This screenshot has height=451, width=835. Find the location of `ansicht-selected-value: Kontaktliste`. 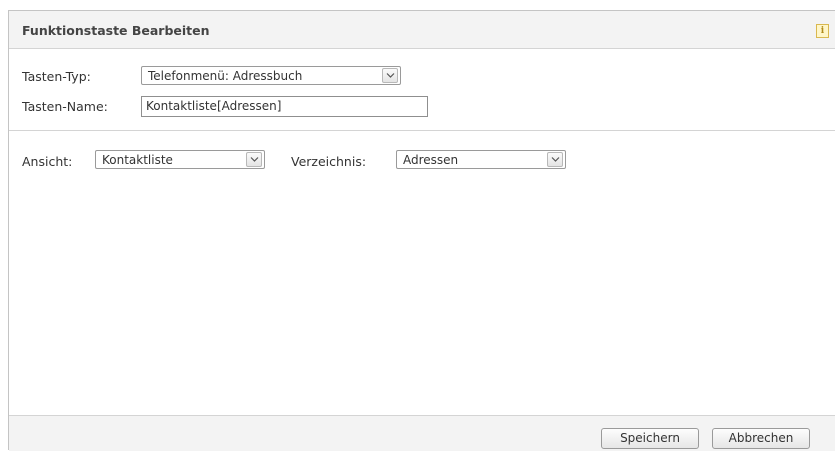

ansicht-selected-value: Kontaktliste is located at coordinates (137, 160).